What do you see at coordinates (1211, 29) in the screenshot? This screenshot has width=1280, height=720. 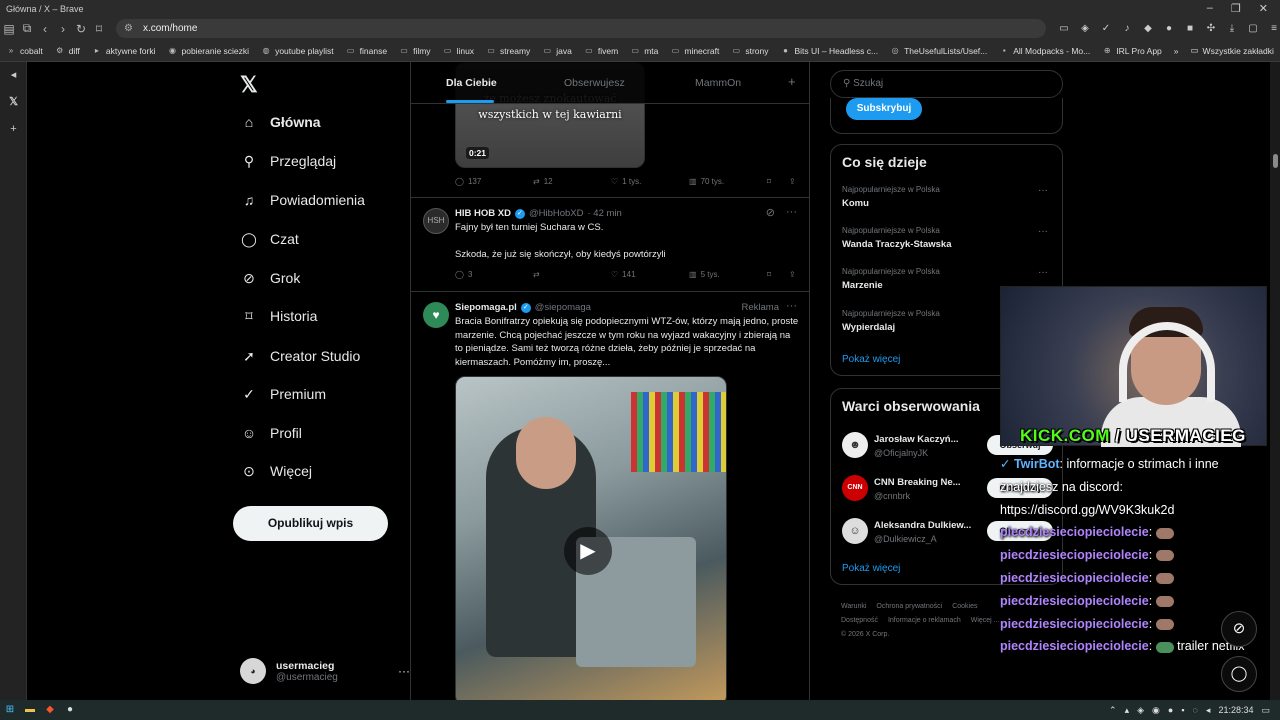 I see `extensions-icon: ✣` at bounding box center [1211, 29].